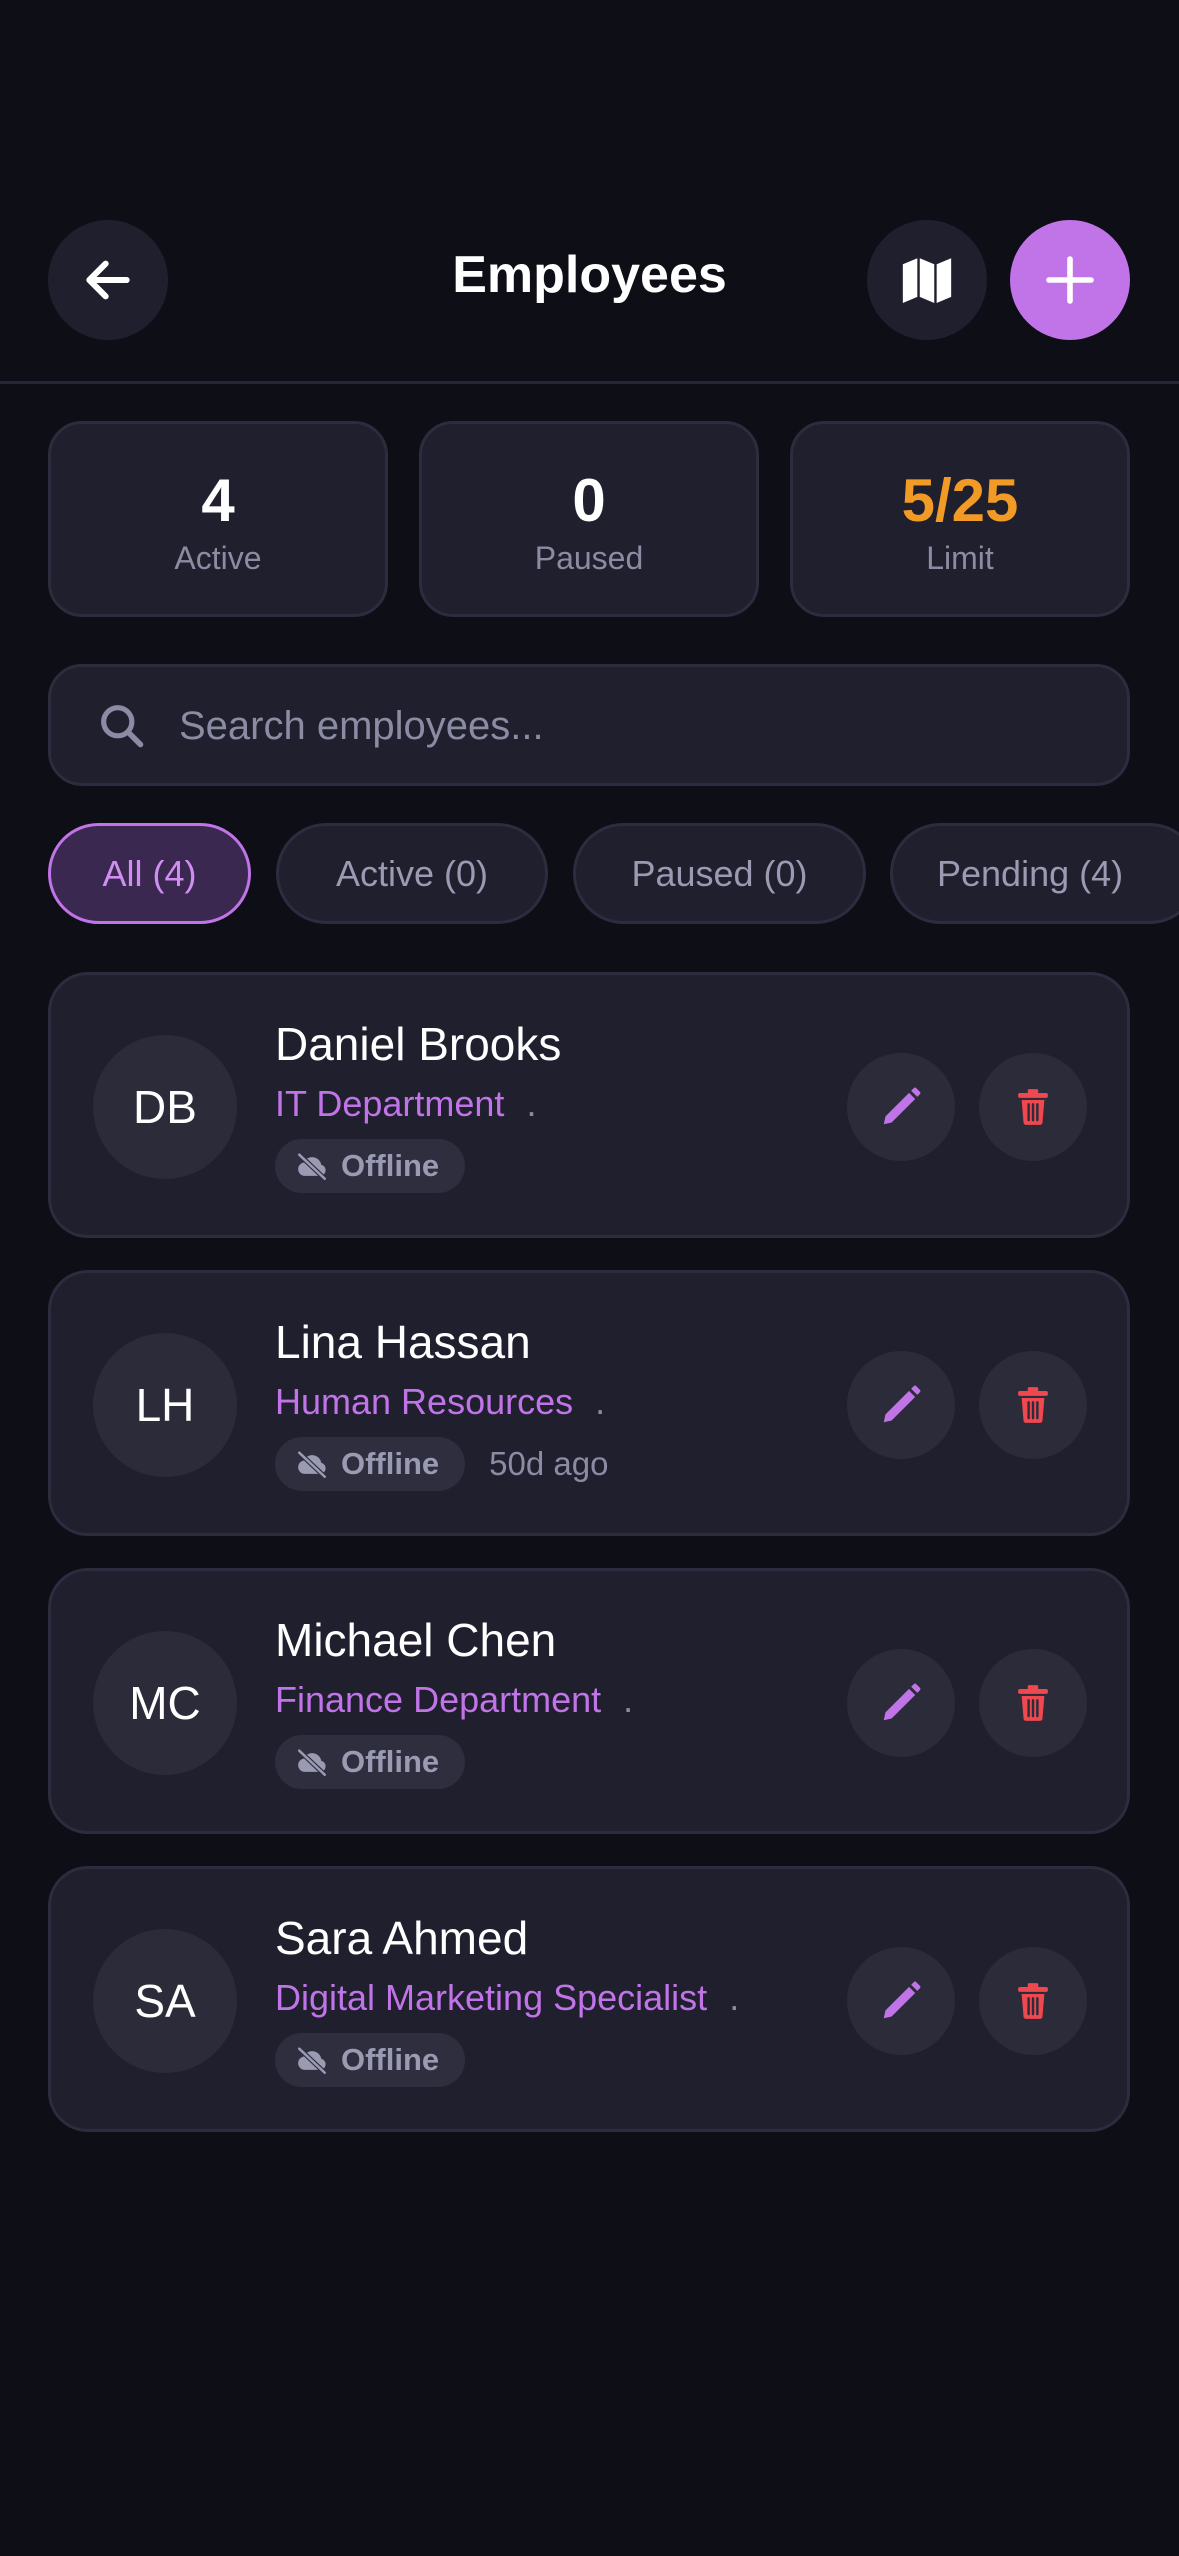 Image resolution: width=1179 pixels, height=2556 pixels. Describe the element at coordinates (424, 1401) in the screenshot. I see `department-label: Human Resources` at that location.